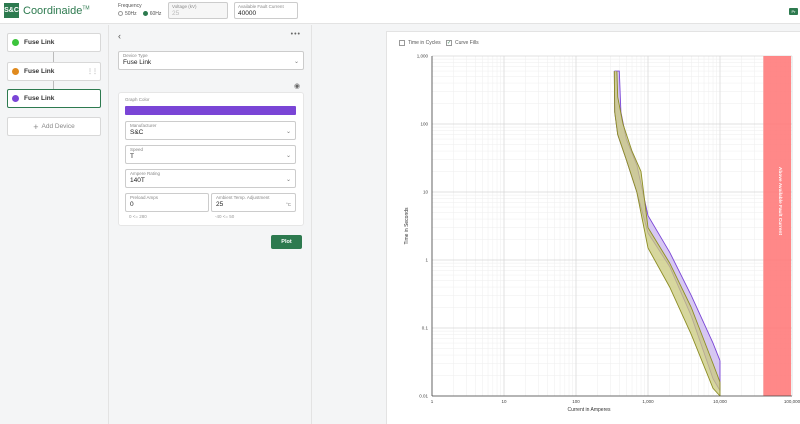 The width and height of the screenshot is (800, 424). Describe the element at coordinates (210, 130) in the screenshot. I see `manufacturer-select: Manufacturer S&C ⌄` at that location.